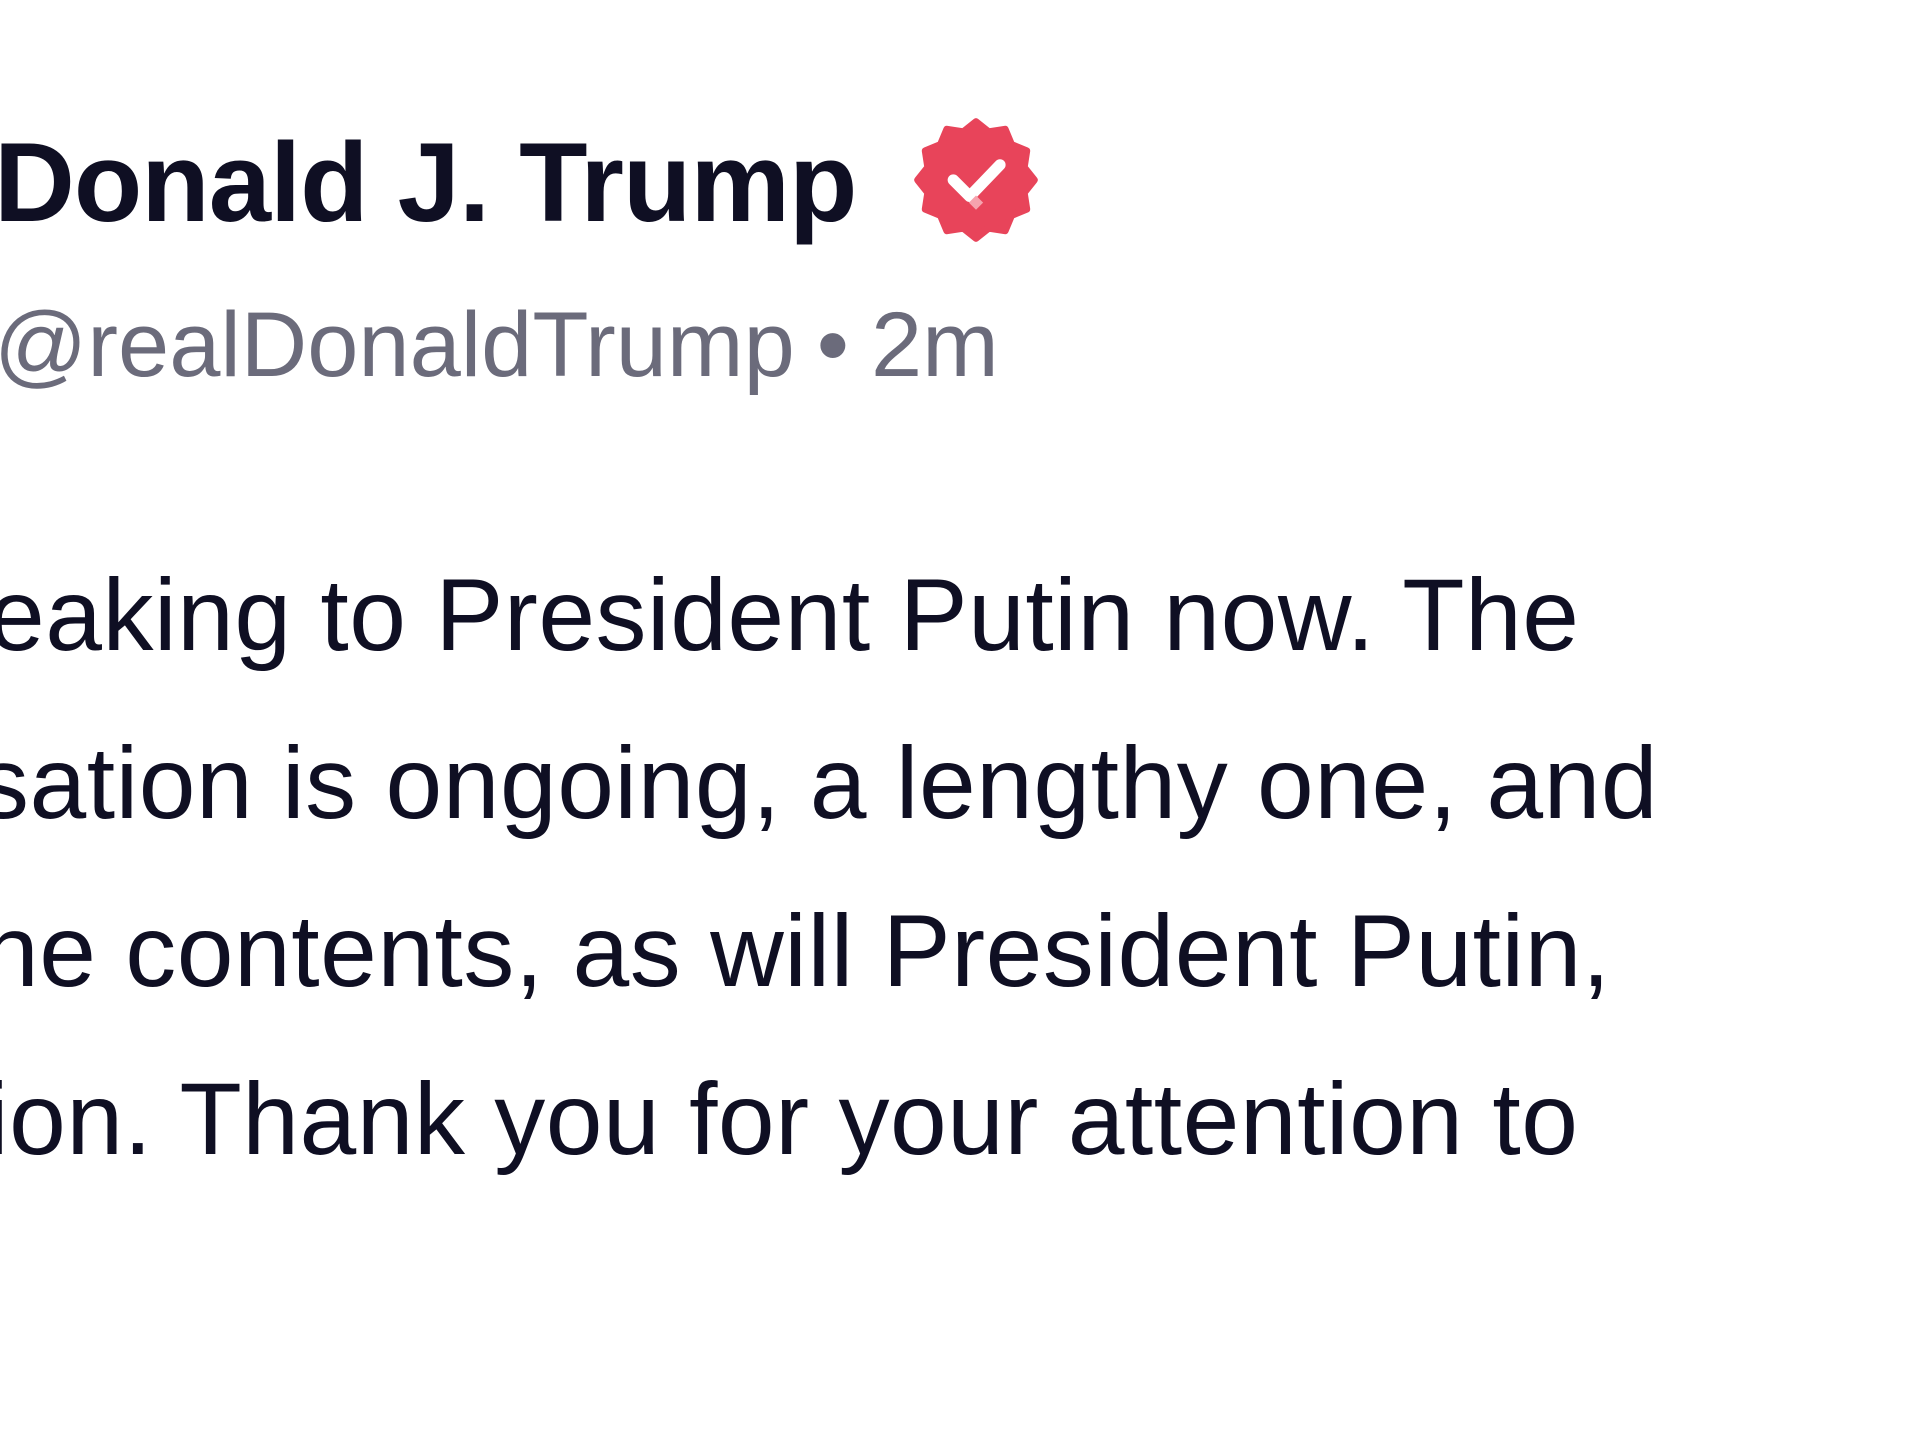  Describe the element at coordinates (935, 345) in the screenshot. I see `post-timestamp: 2m` at that location.